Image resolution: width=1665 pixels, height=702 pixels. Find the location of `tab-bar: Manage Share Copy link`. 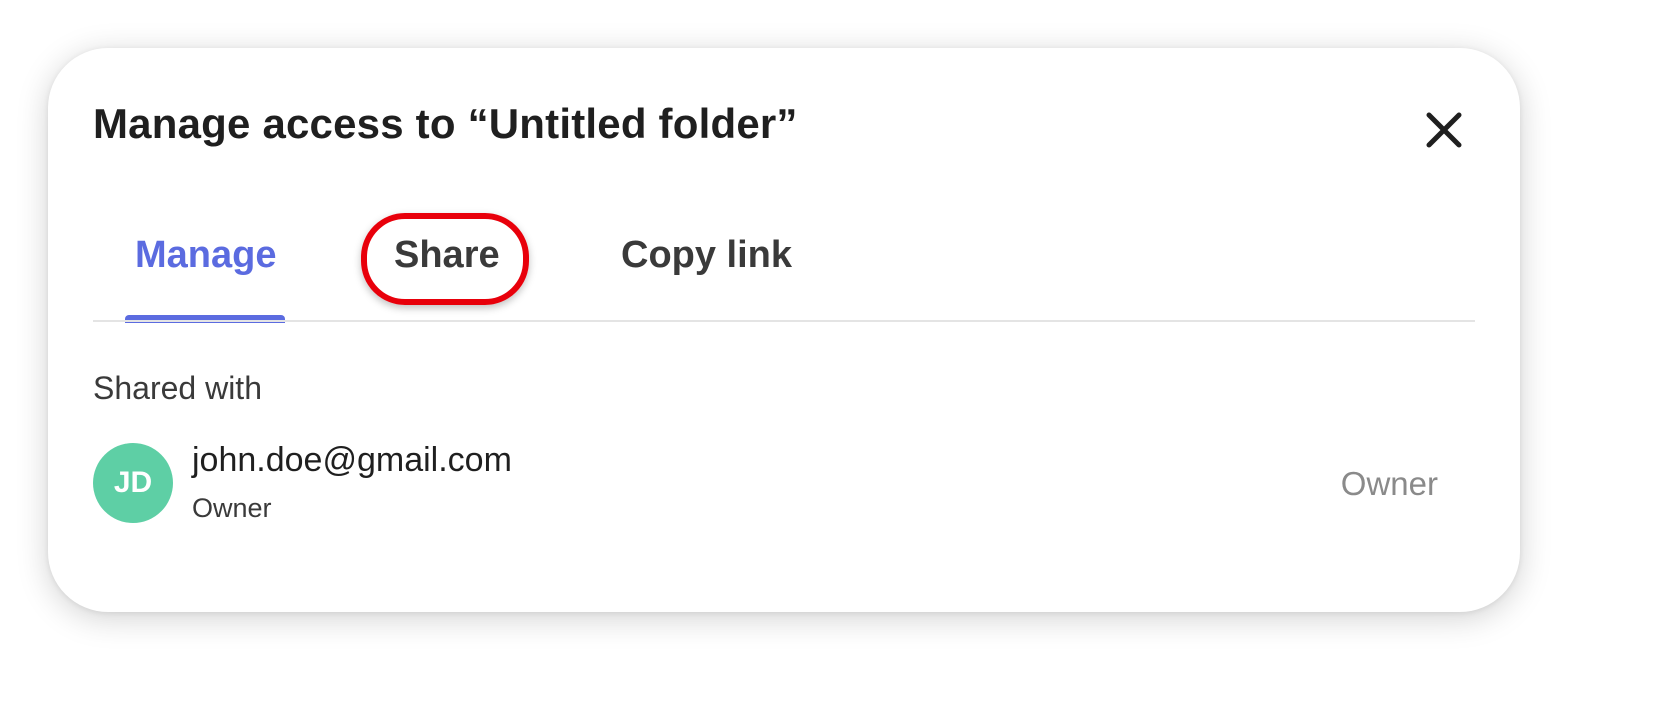

tab-bar: Manage Share Copy link is located at coordinates (784, 268).